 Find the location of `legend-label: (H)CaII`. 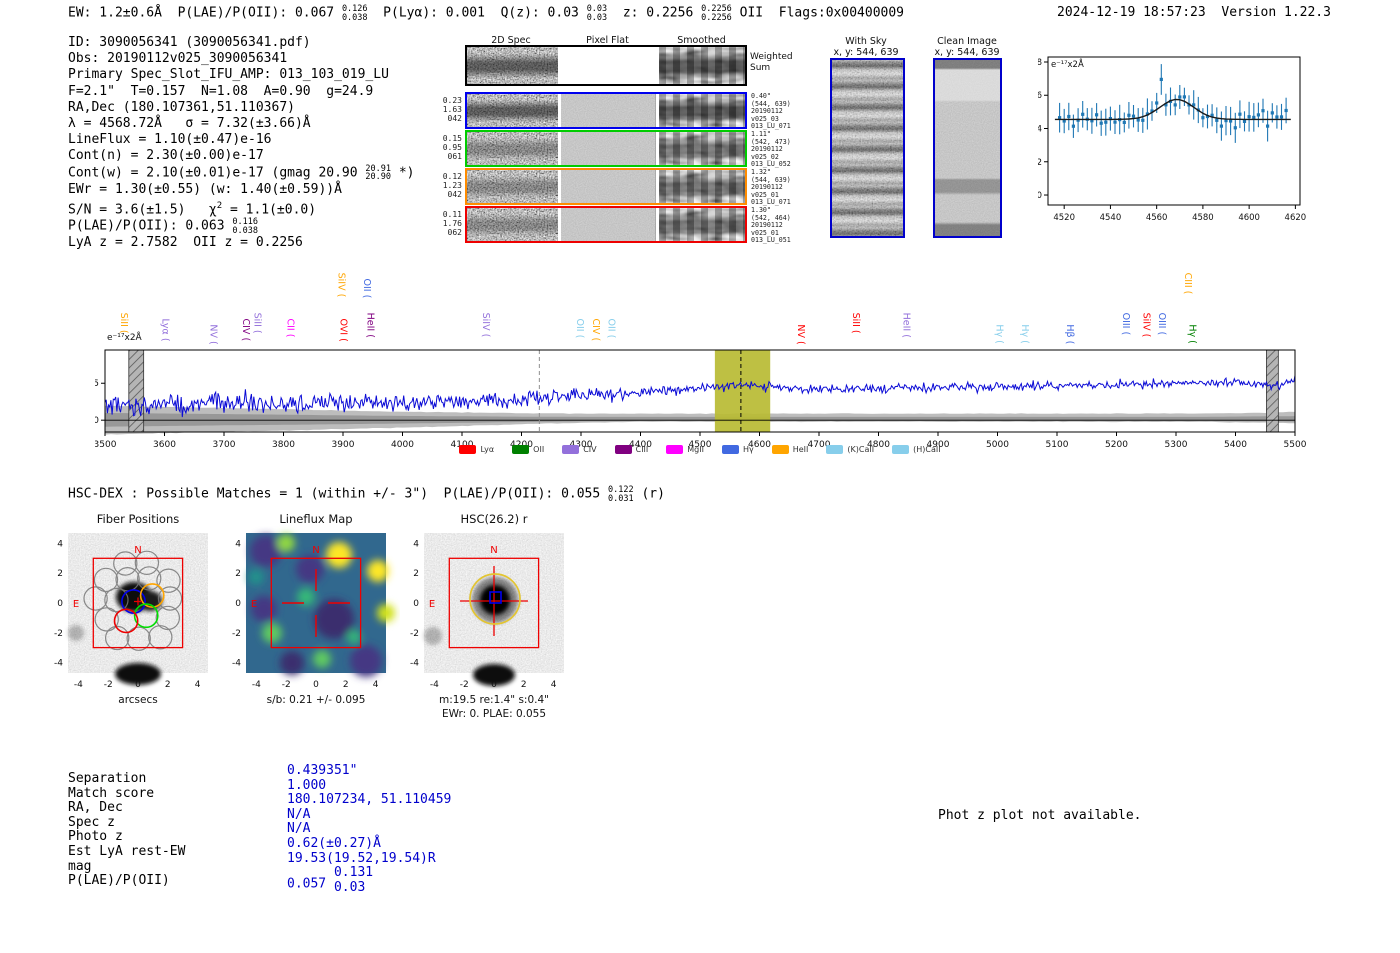

legend-label: (H)CaII is located at coordinates (927, 449).